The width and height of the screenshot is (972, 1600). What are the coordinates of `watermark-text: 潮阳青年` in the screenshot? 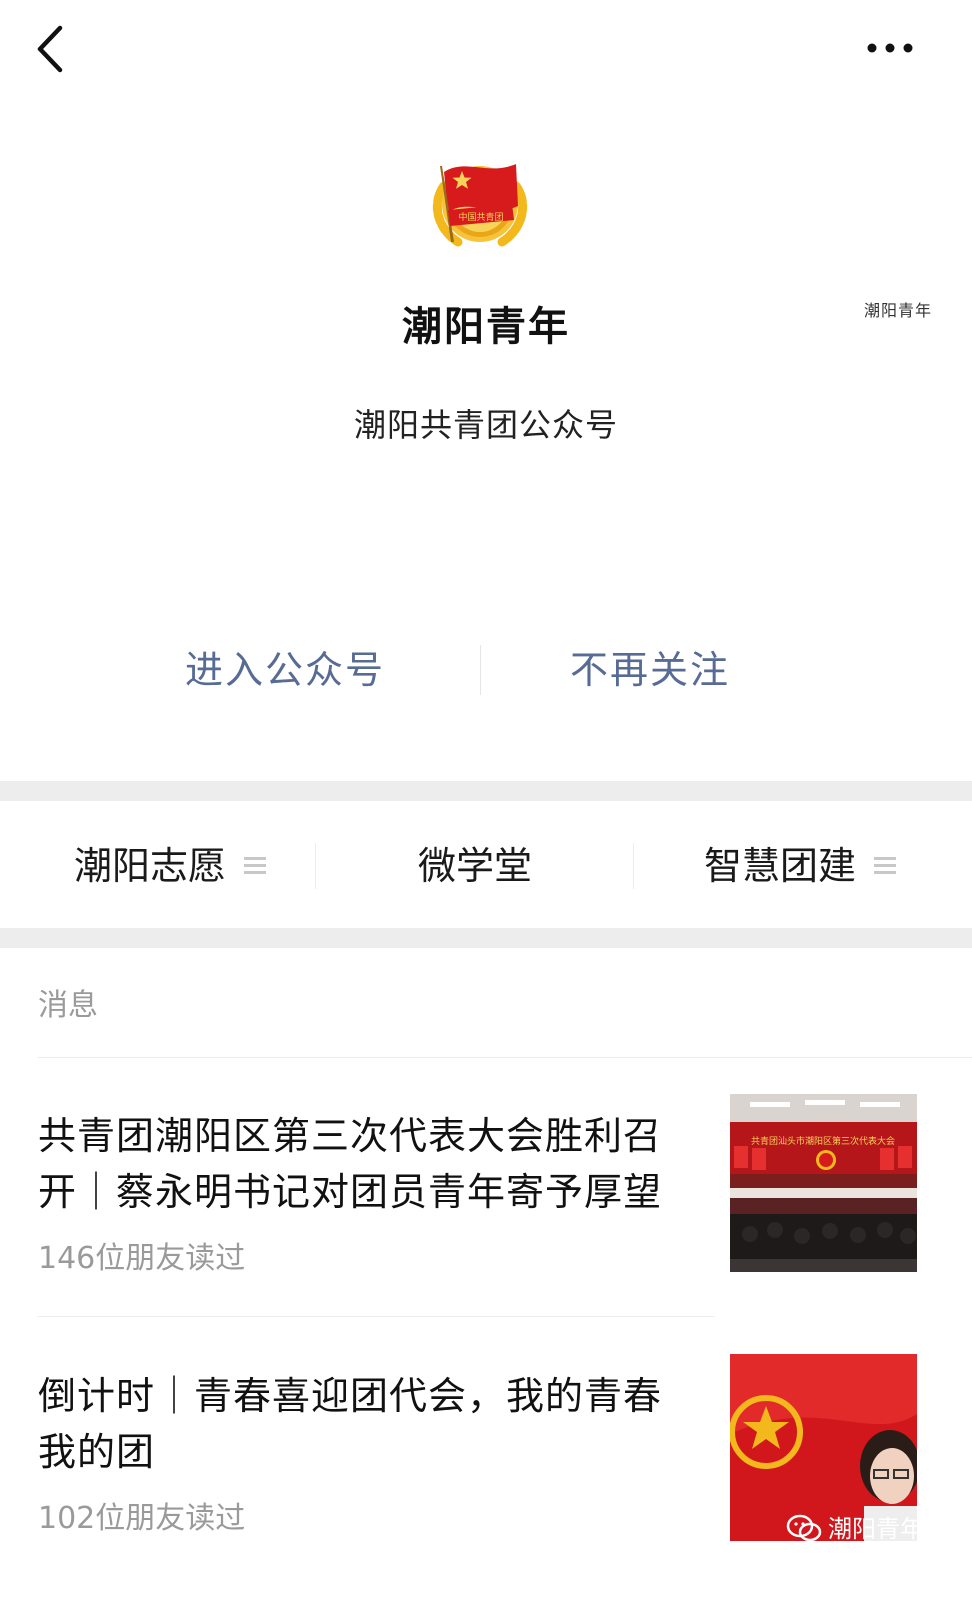 It's located at (876, 1529).